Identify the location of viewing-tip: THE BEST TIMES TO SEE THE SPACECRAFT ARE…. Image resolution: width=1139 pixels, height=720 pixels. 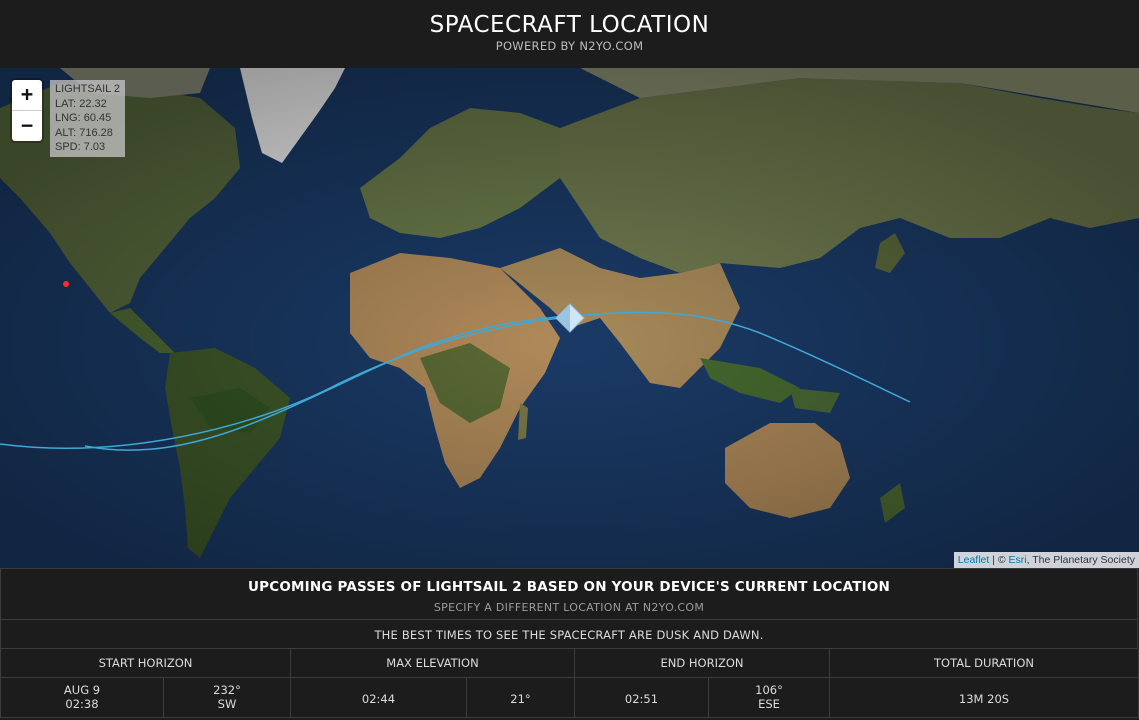
(569, 634).